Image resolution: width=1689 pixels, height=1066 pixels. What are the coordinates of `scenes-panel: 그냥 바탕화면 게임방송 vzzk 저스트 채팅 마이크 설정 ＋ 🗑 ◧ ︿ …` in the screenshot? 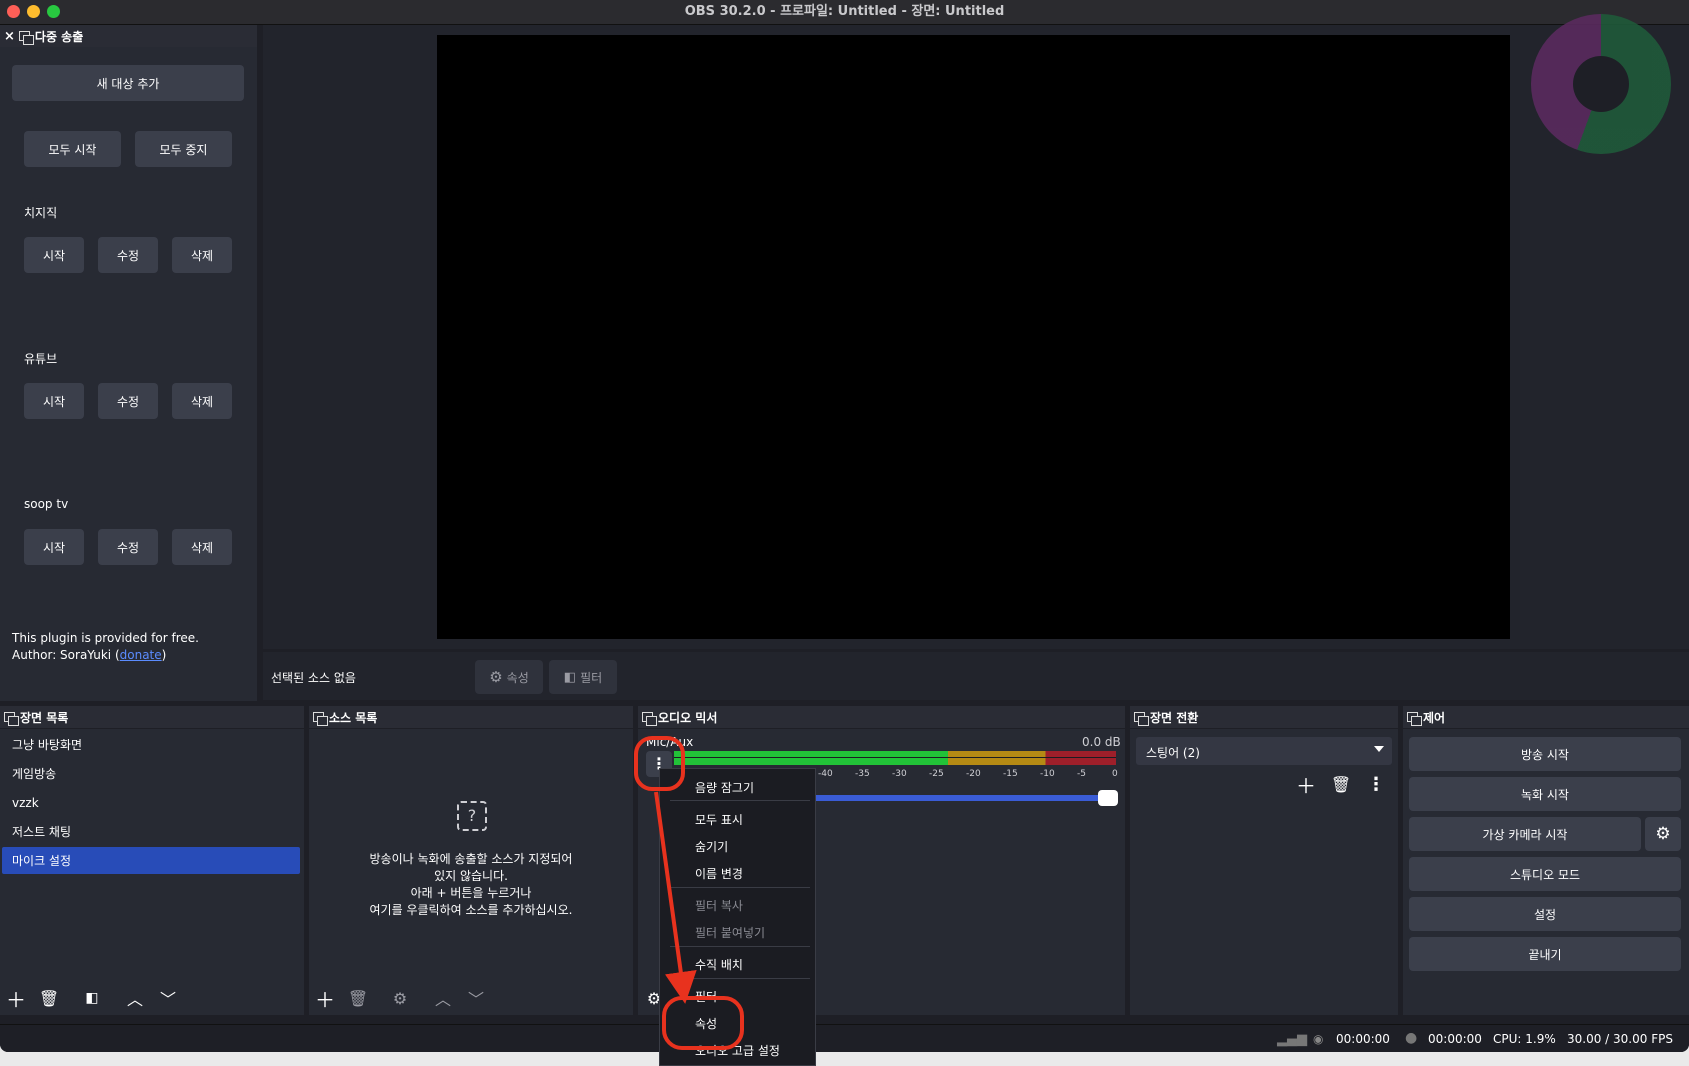 It's located at (152, 872).